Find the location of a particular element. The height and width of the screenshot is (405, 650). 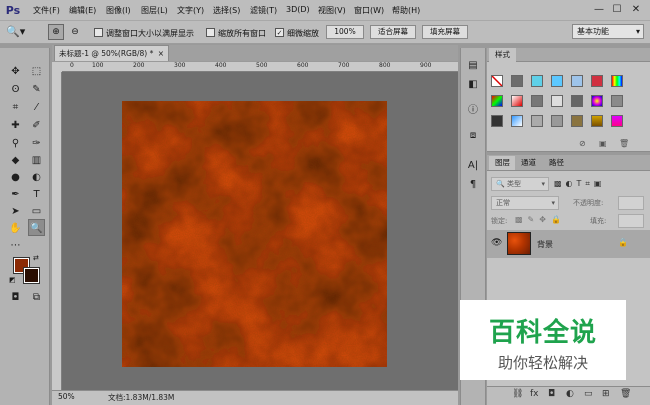

lock-icons: ▩✎✥🔒 is located at coordinates (540, 219).